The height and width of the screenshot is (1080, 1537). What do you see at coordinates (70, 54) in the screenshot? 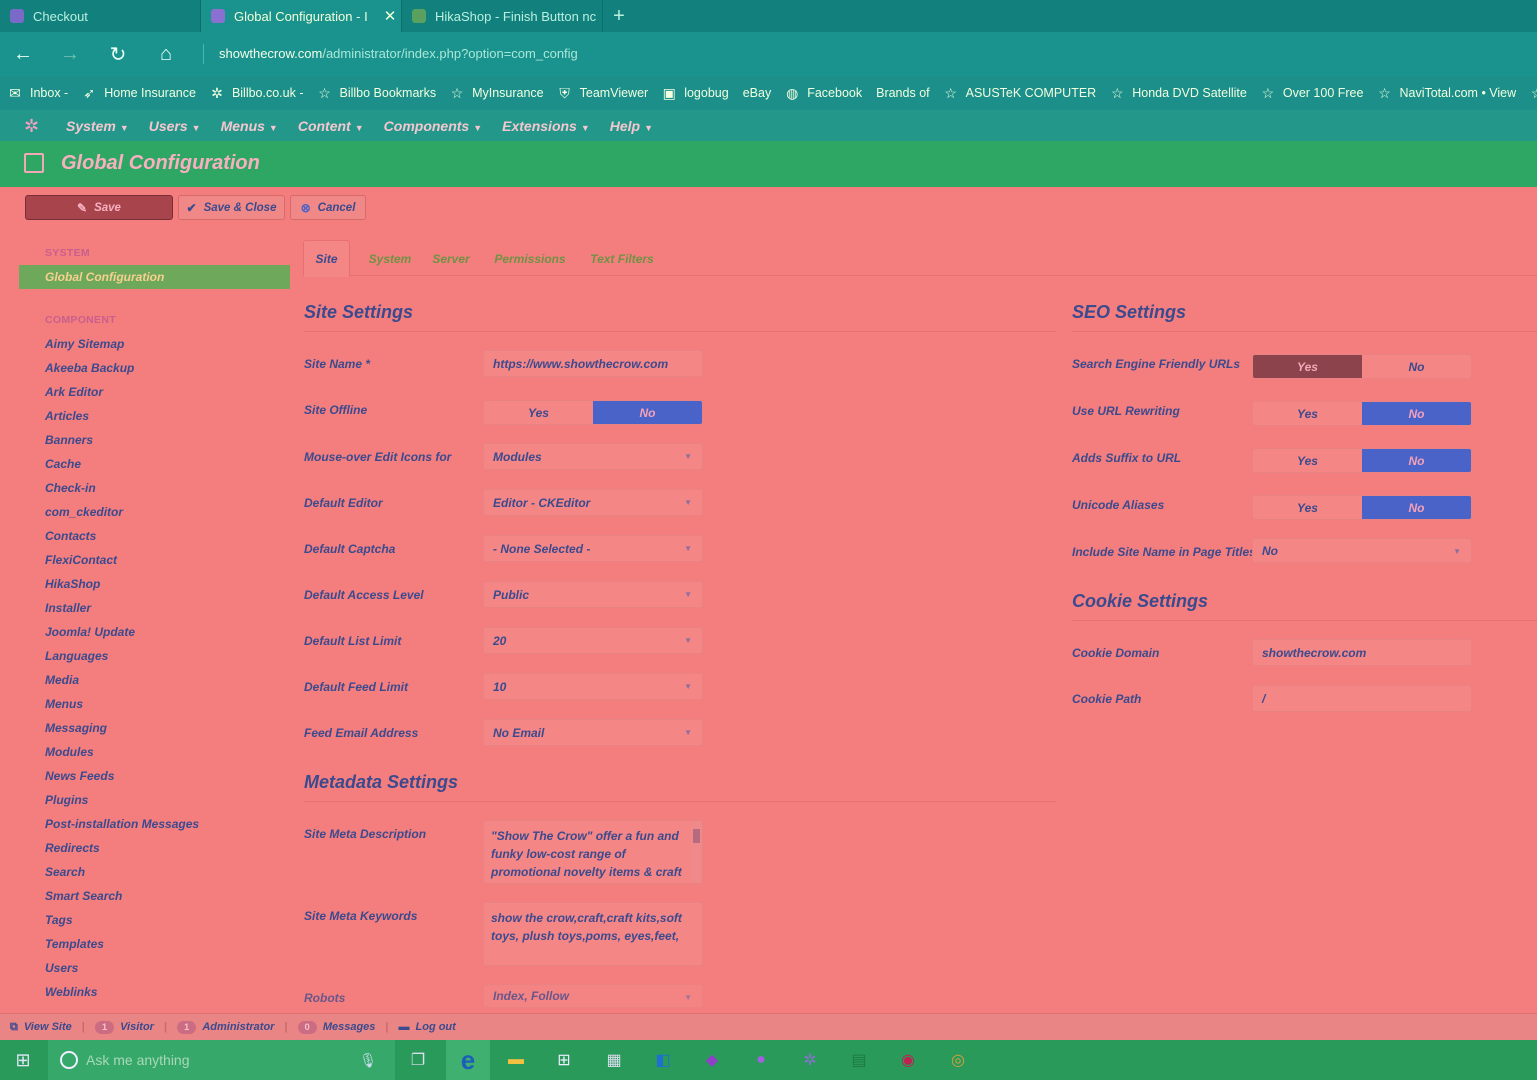
I see `forward-icon: →` at bounding box center [70, 54].